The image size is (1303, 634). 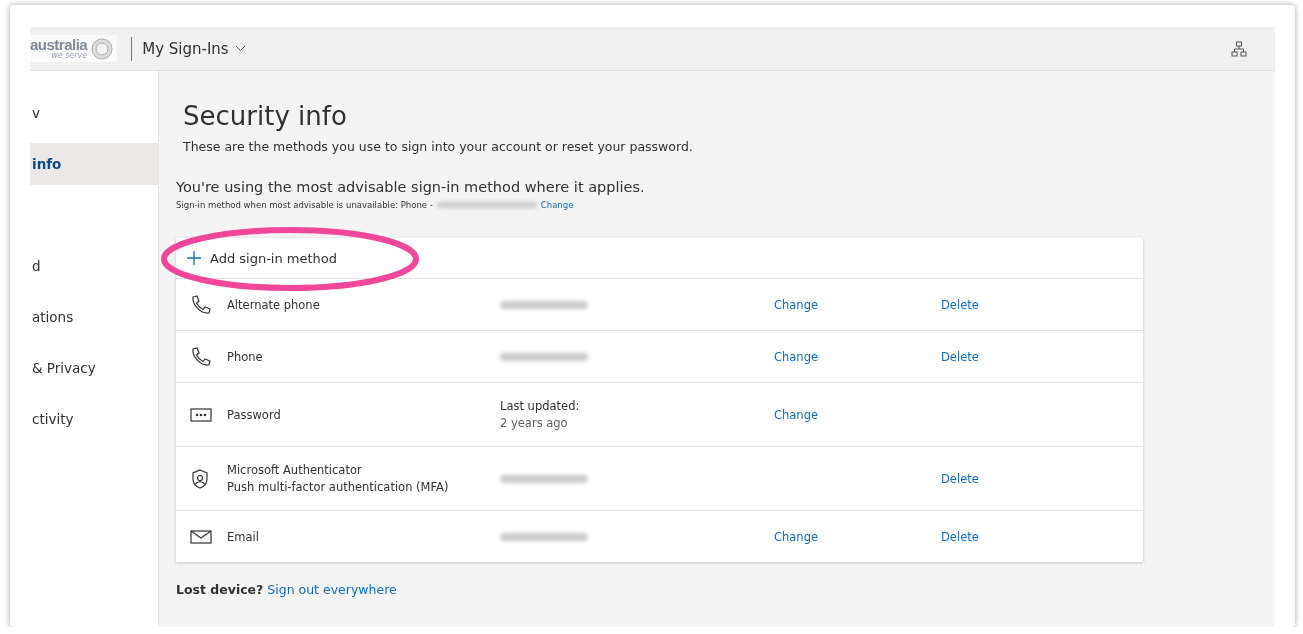 I want to click on method-name: Alternate phone, so click(x=274, y=304).